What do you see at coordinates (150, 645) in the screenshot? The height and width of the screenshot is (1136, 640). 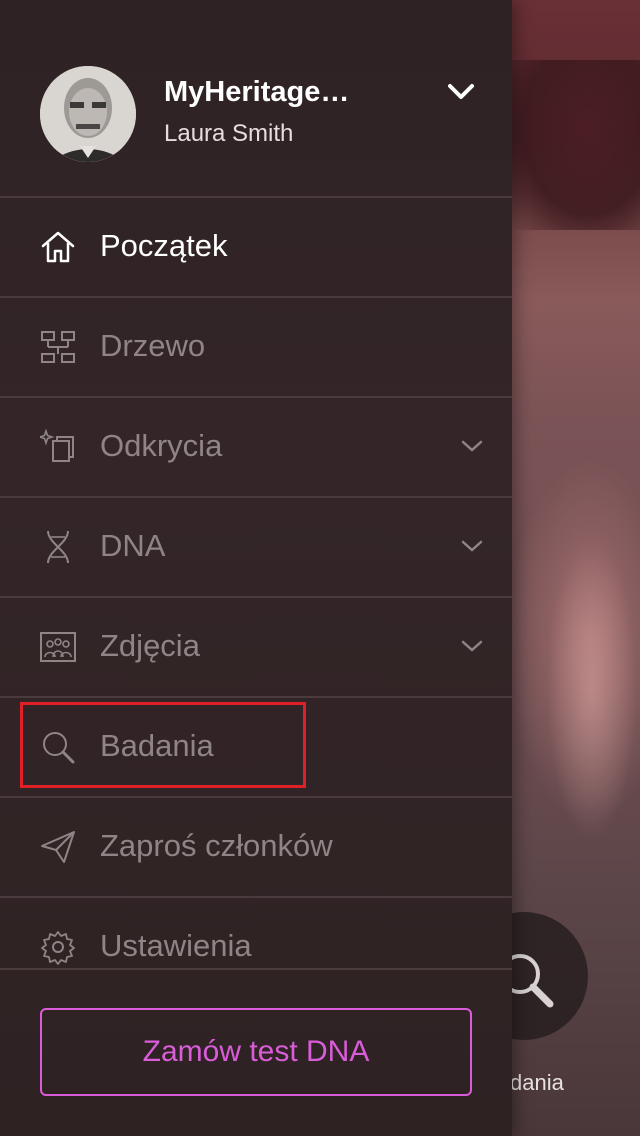 I see `menu-item-label: Zdjęcia` at bounding box center [150, 645].